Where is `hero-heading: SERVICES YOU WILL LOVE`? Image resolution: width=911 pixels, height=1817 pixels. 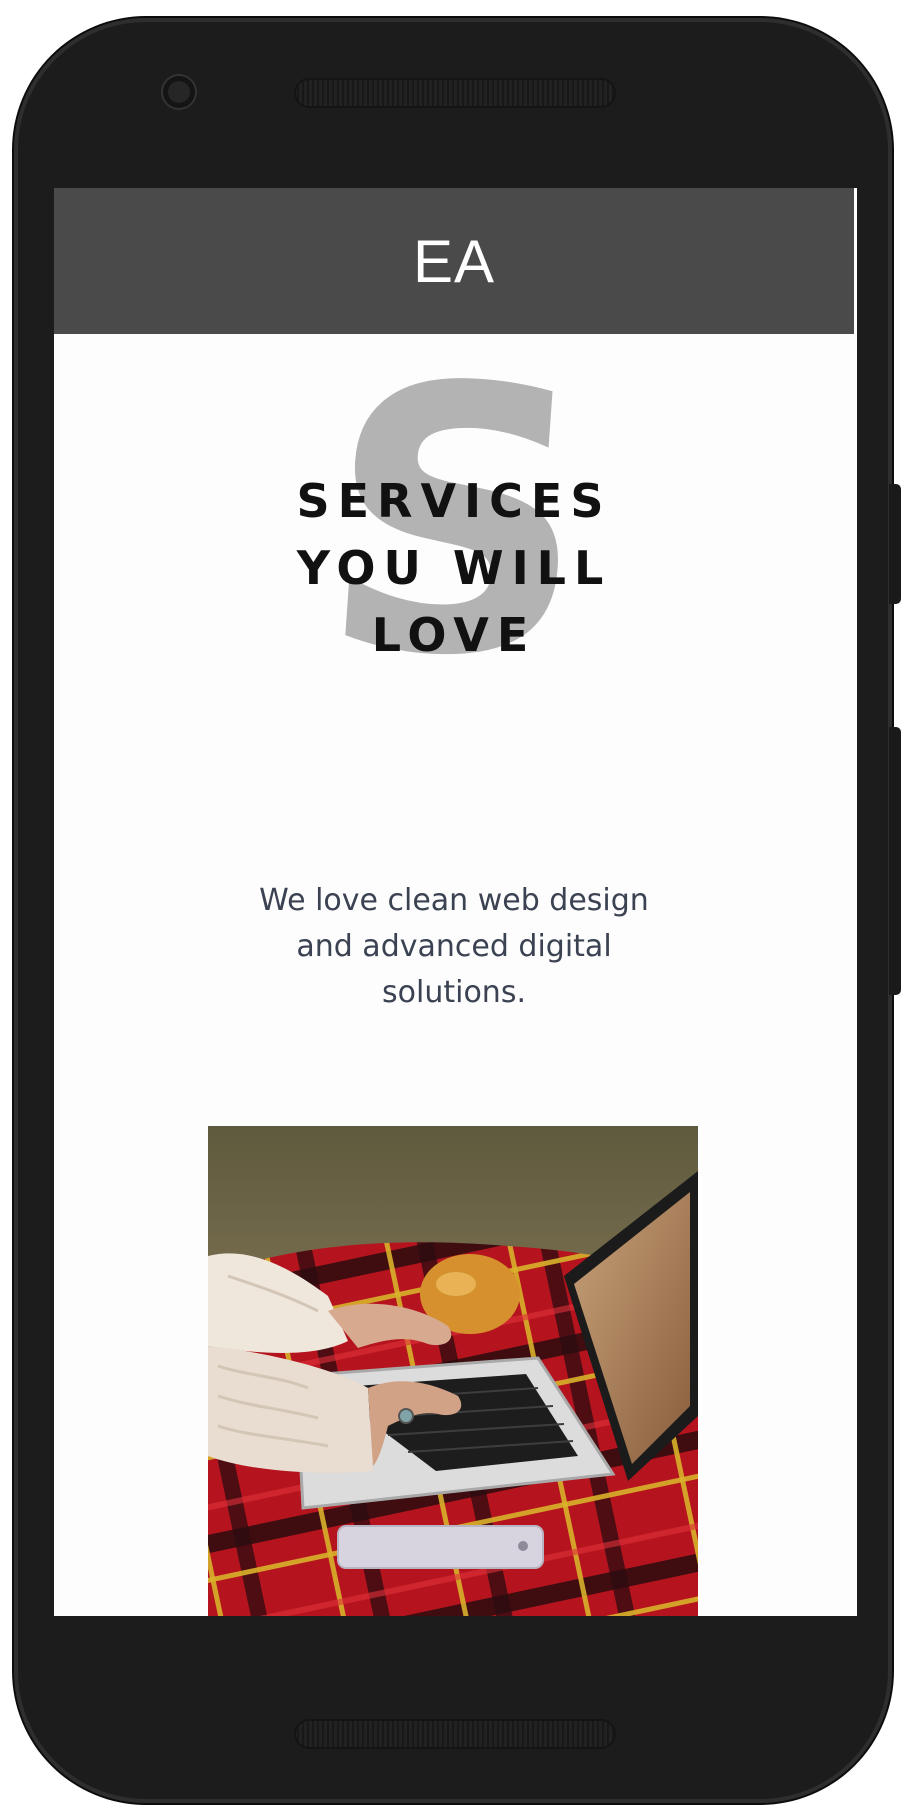 hero-heading: SERVICES YOU WILL LOVE is located at coordinates (454, 568).